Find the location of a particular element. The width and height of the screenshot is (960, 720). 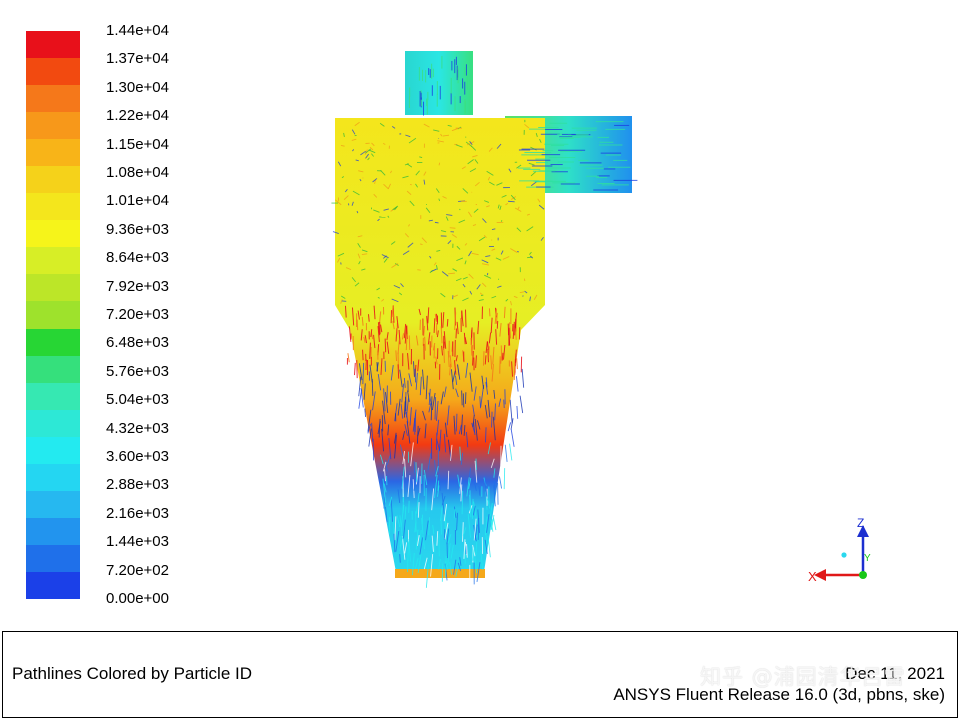

plot-title: Pathlines Colored by Particle ID is located at coordinates (132, 673).